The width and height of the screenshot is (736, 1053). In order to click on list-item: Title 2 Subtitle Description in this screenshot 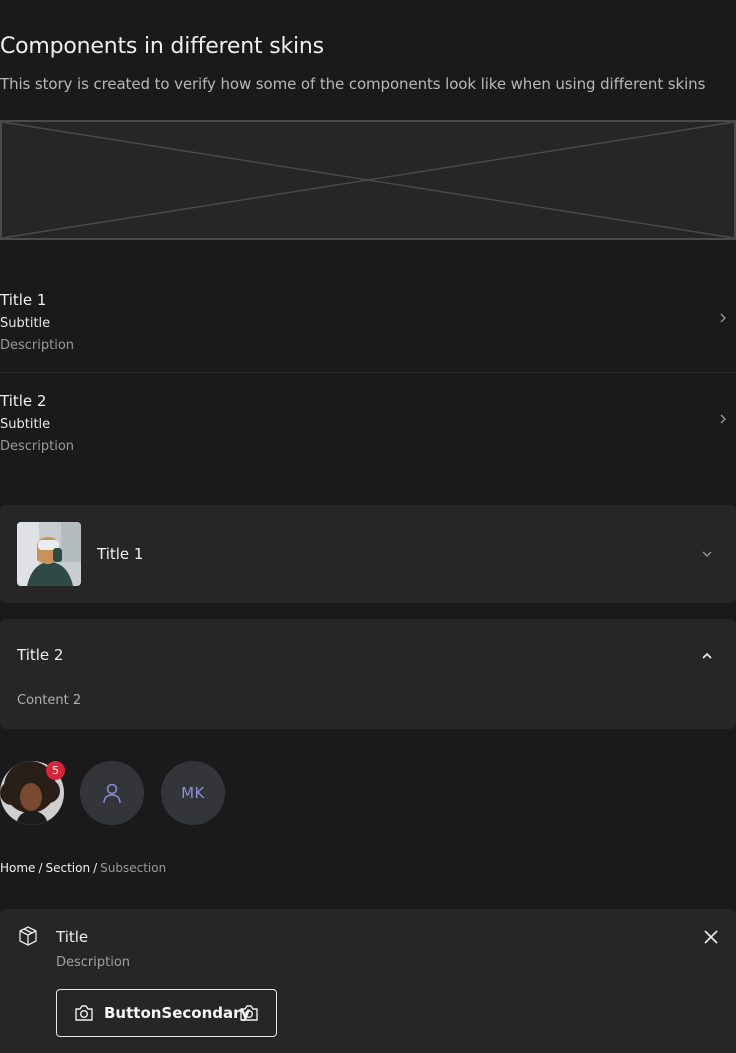, I will do `click(368, 442)`.